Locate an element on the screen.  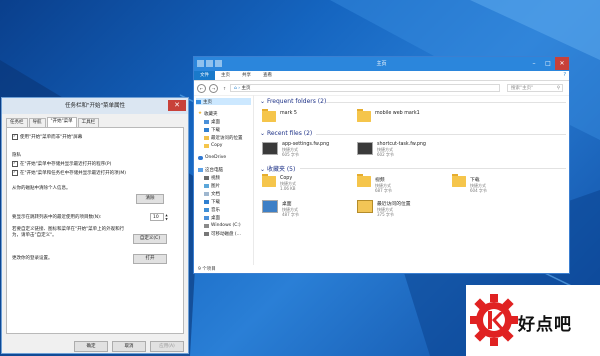
list-item: app-settings.fw.png 快捷方式 605 字节 is located at coordinates (295, 152).